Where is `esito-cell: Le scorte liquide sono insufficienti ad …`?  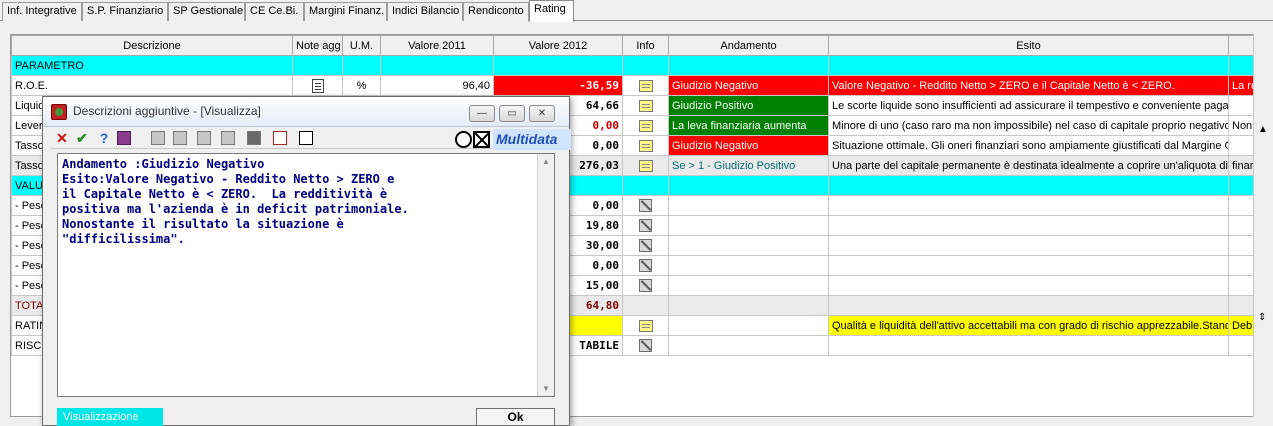
esito-cell: Le scorte liquide sono insufficienti ad … is located at coordinates (1028, 105).